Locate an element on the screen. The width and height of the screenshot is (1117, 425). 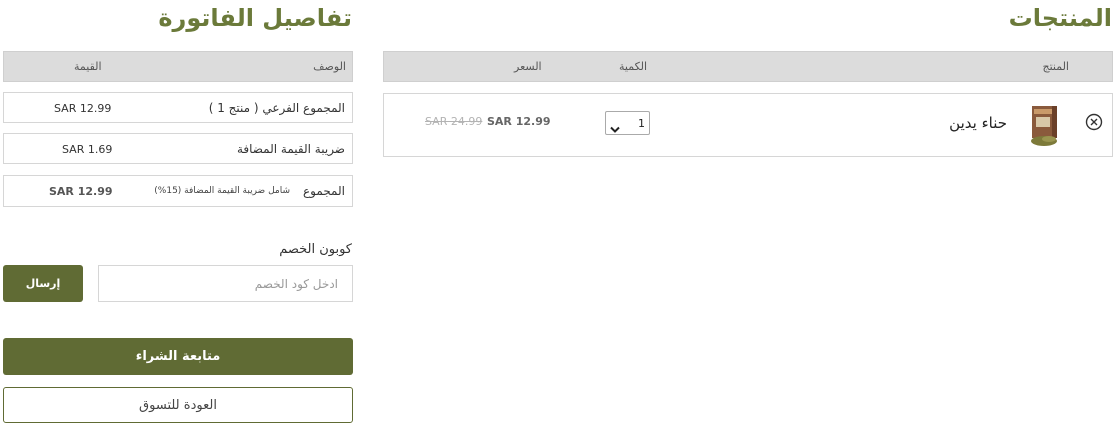
vat-label: ضريبة القيمة المضافة is located at coordinates (290, 149).